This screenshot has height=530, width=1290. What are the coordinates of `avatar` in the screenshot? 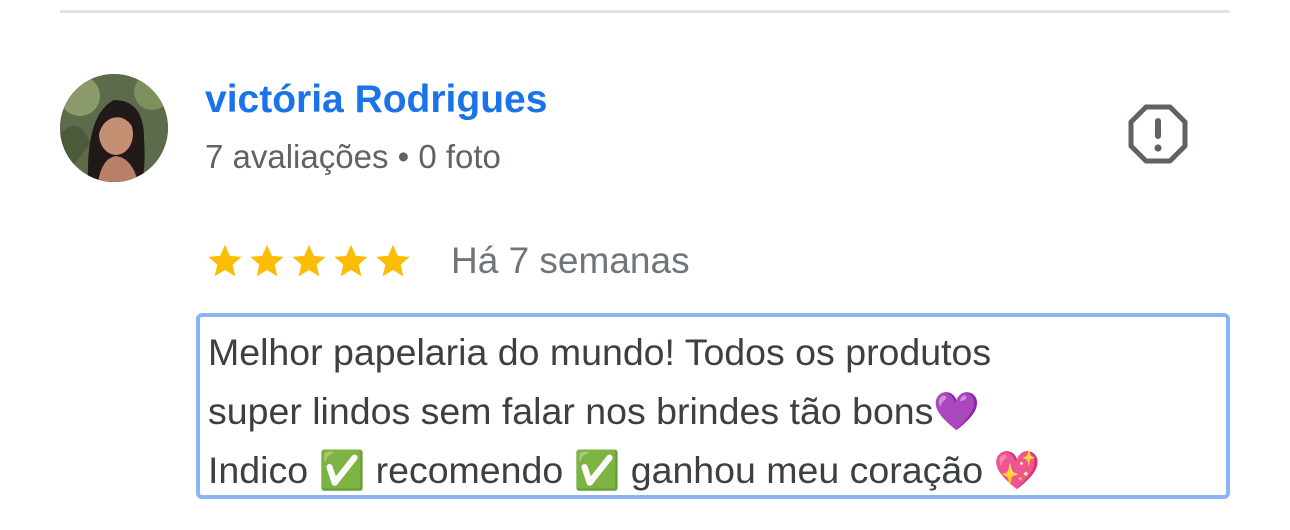 It's located at (114, 128).